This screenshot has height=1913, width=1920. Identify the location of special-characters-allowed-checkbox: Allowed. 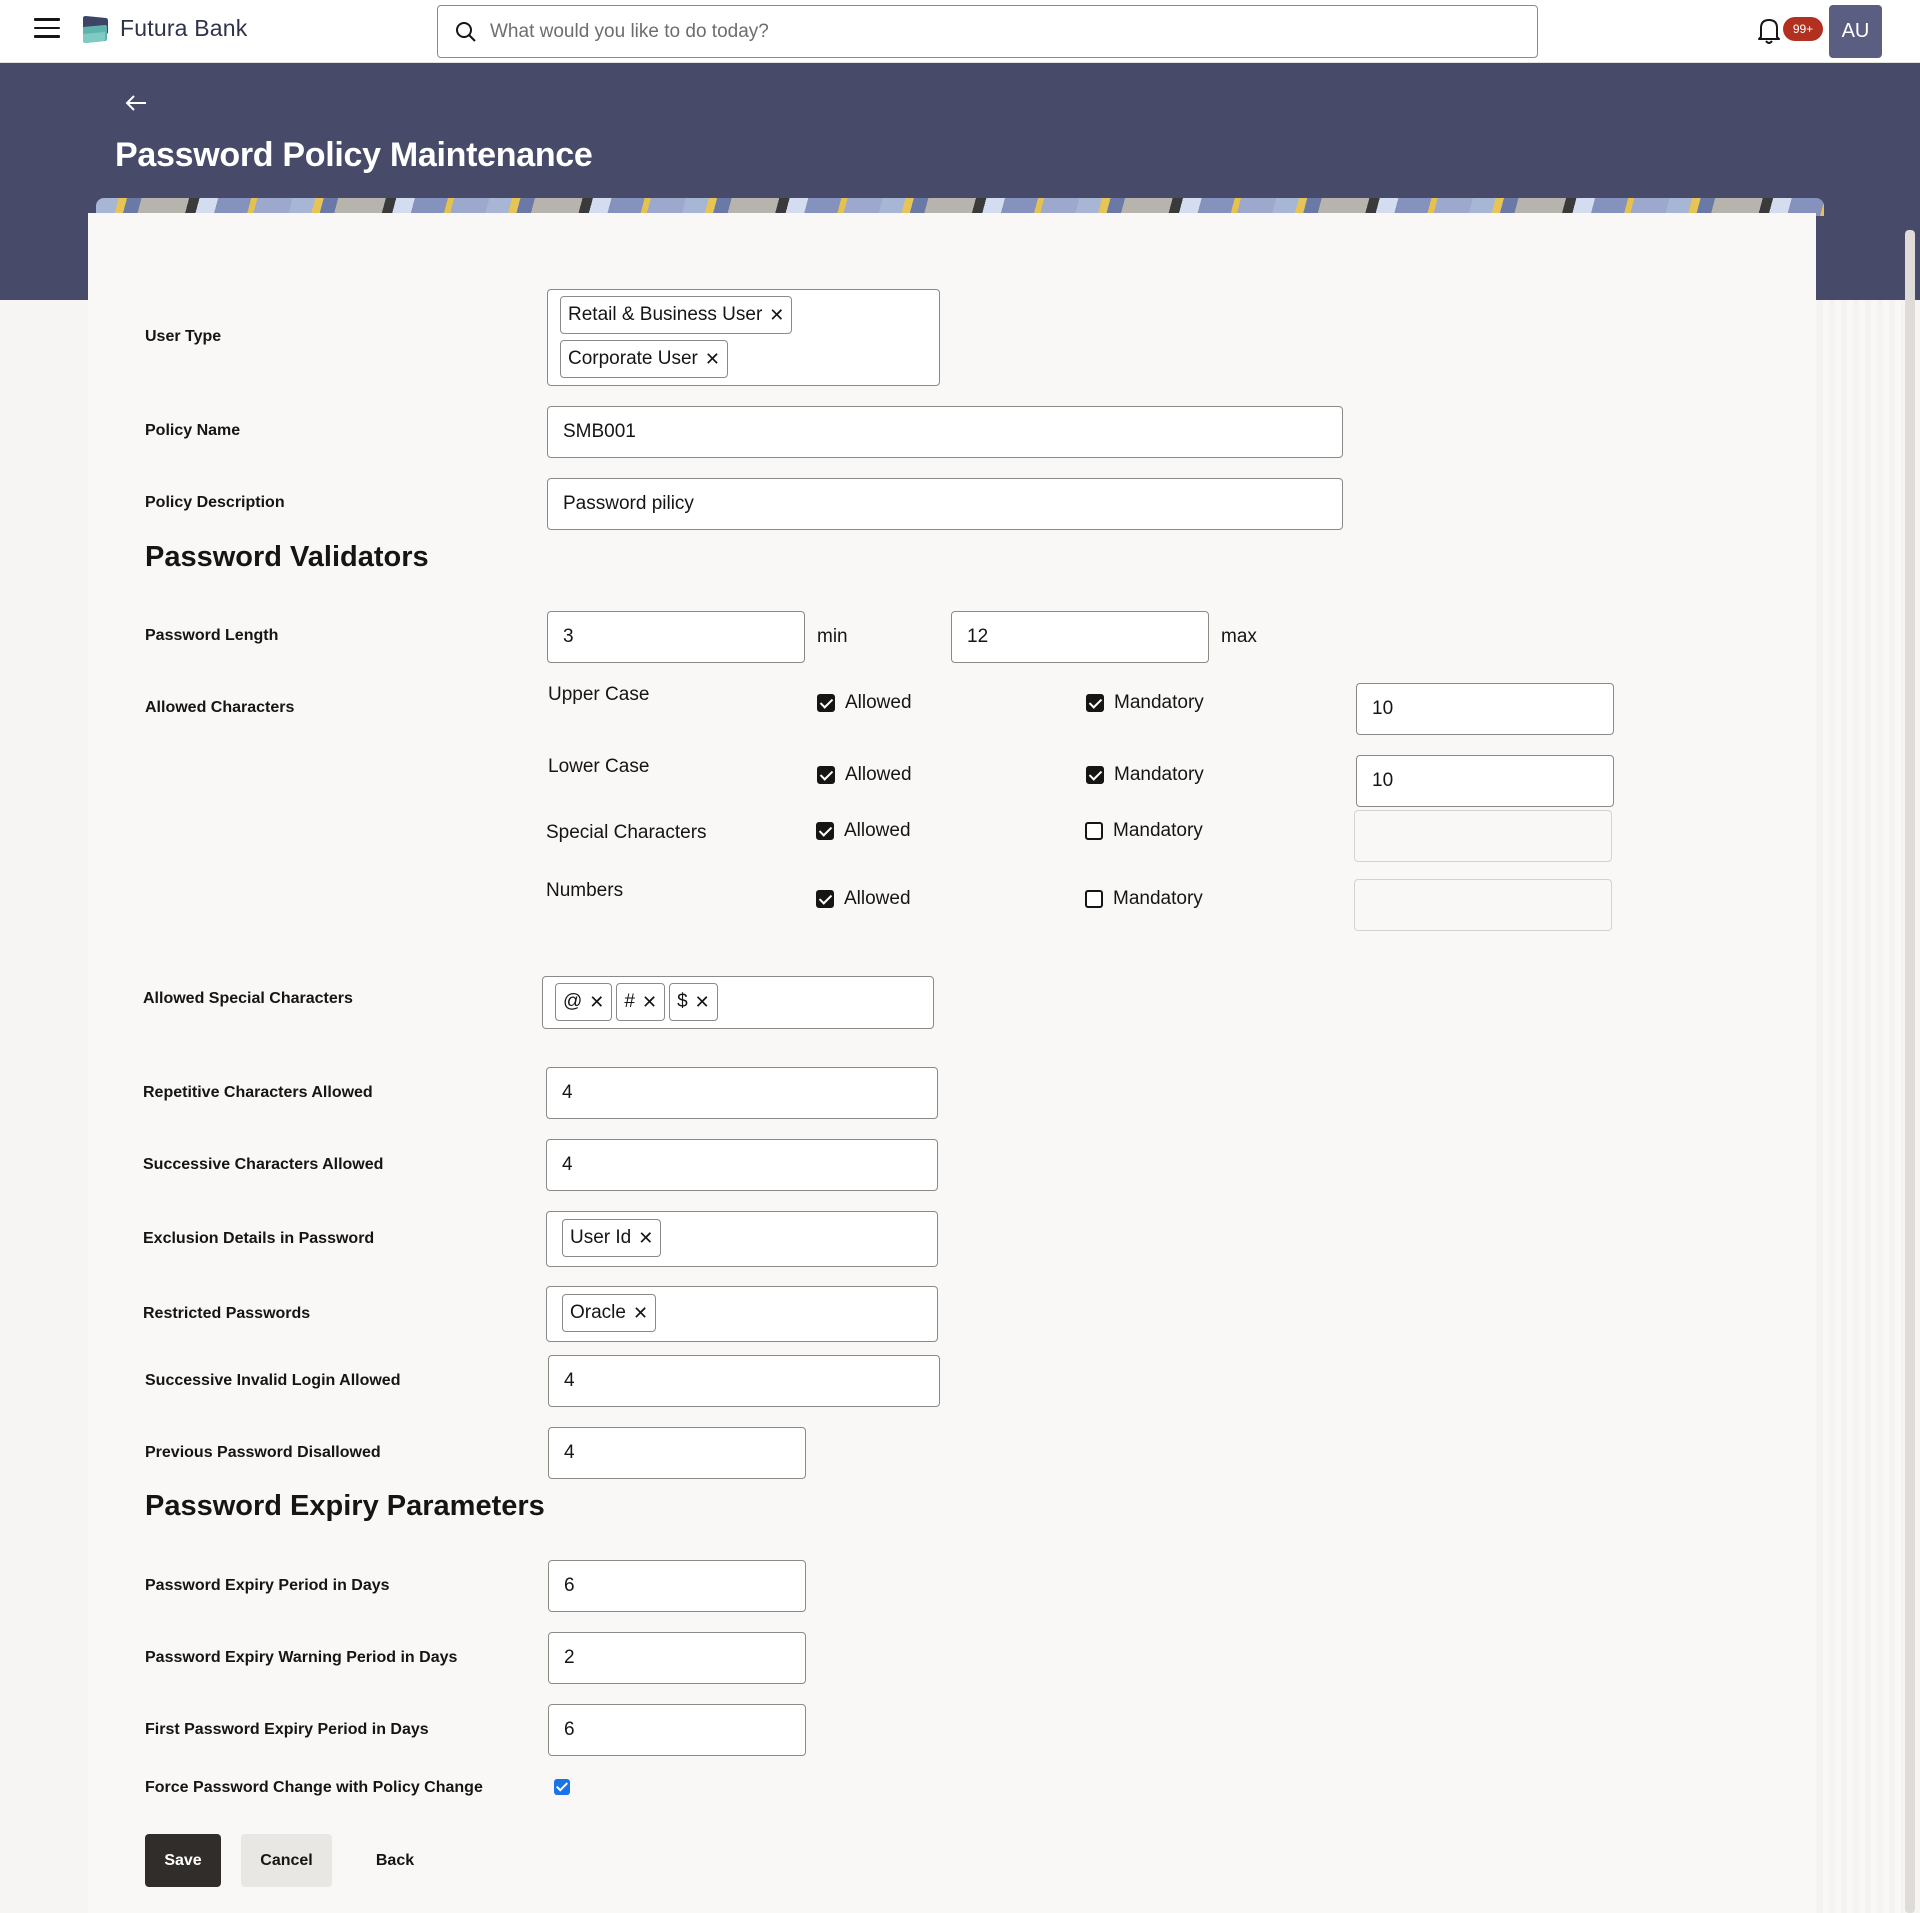
(863, 831).